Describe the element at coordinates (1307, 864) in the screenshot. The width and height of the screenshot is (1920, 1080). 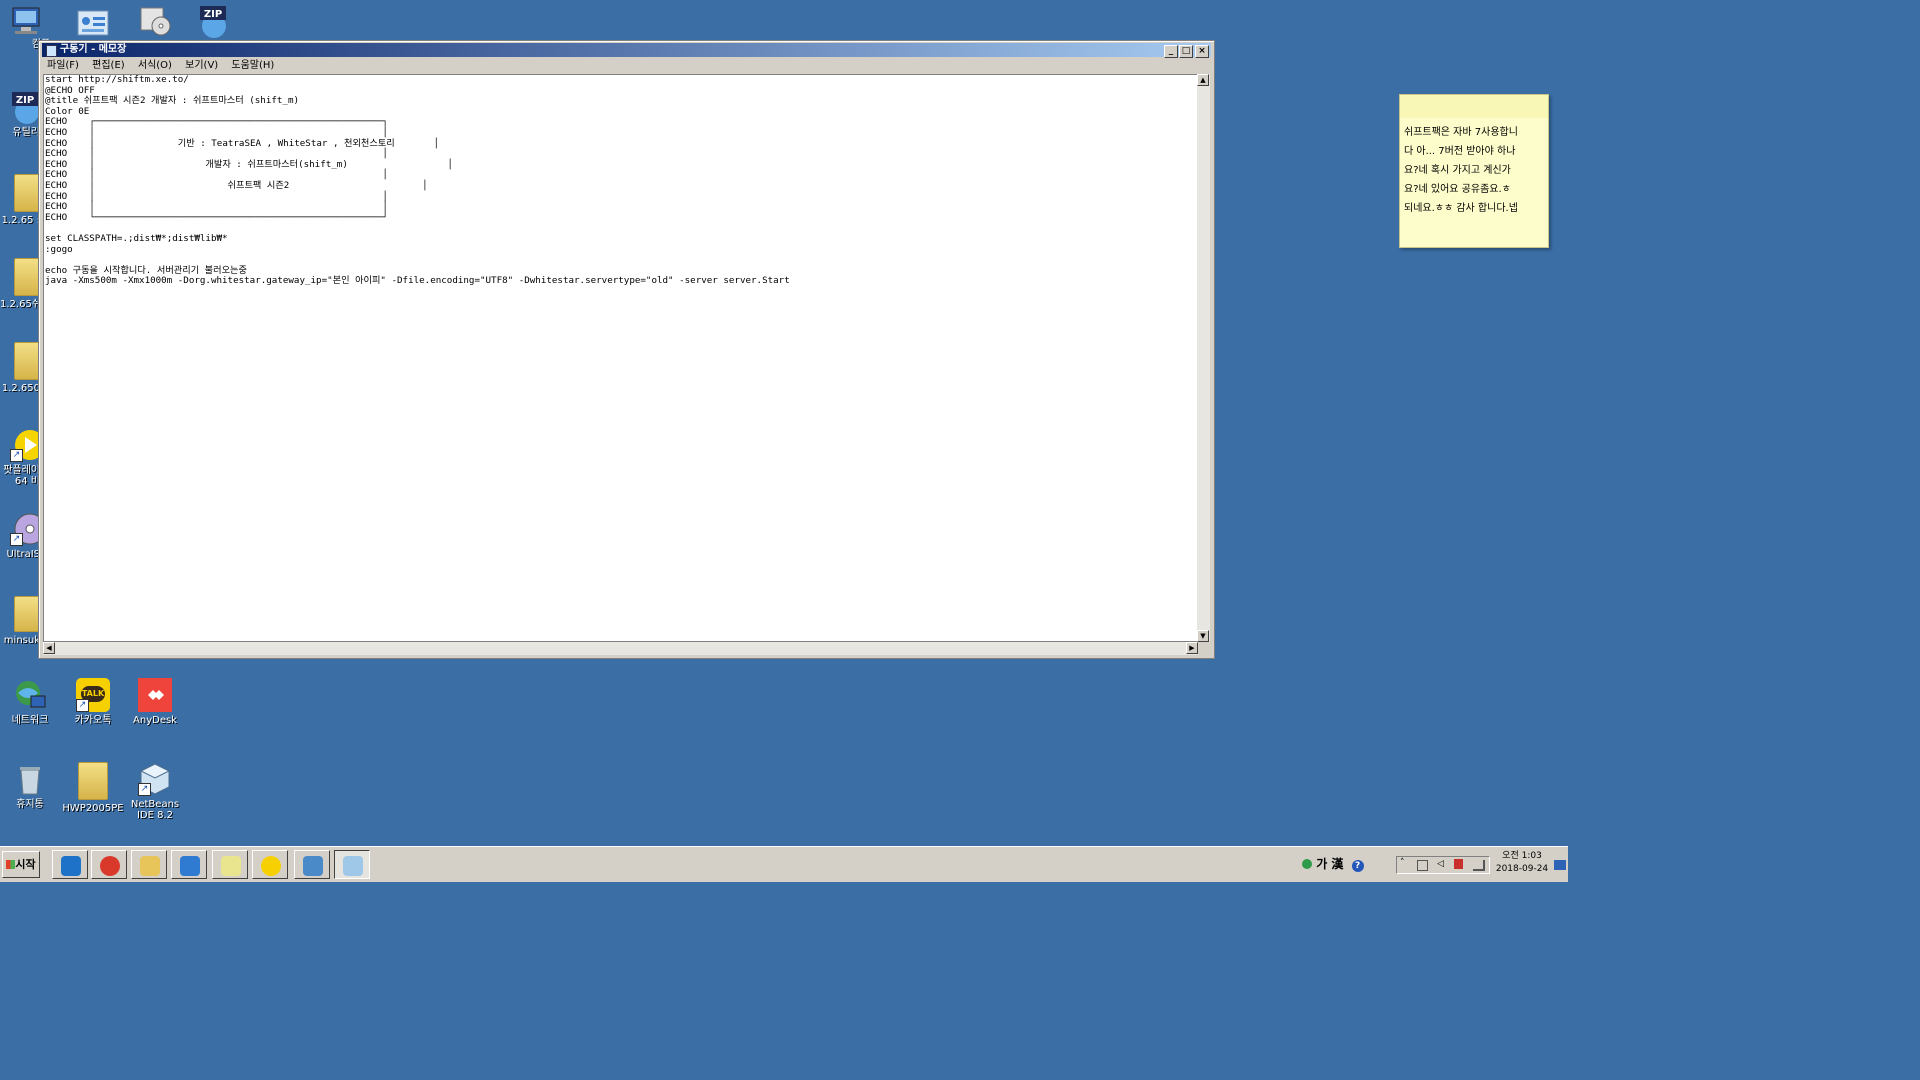
I see `ime-icon` at that location.